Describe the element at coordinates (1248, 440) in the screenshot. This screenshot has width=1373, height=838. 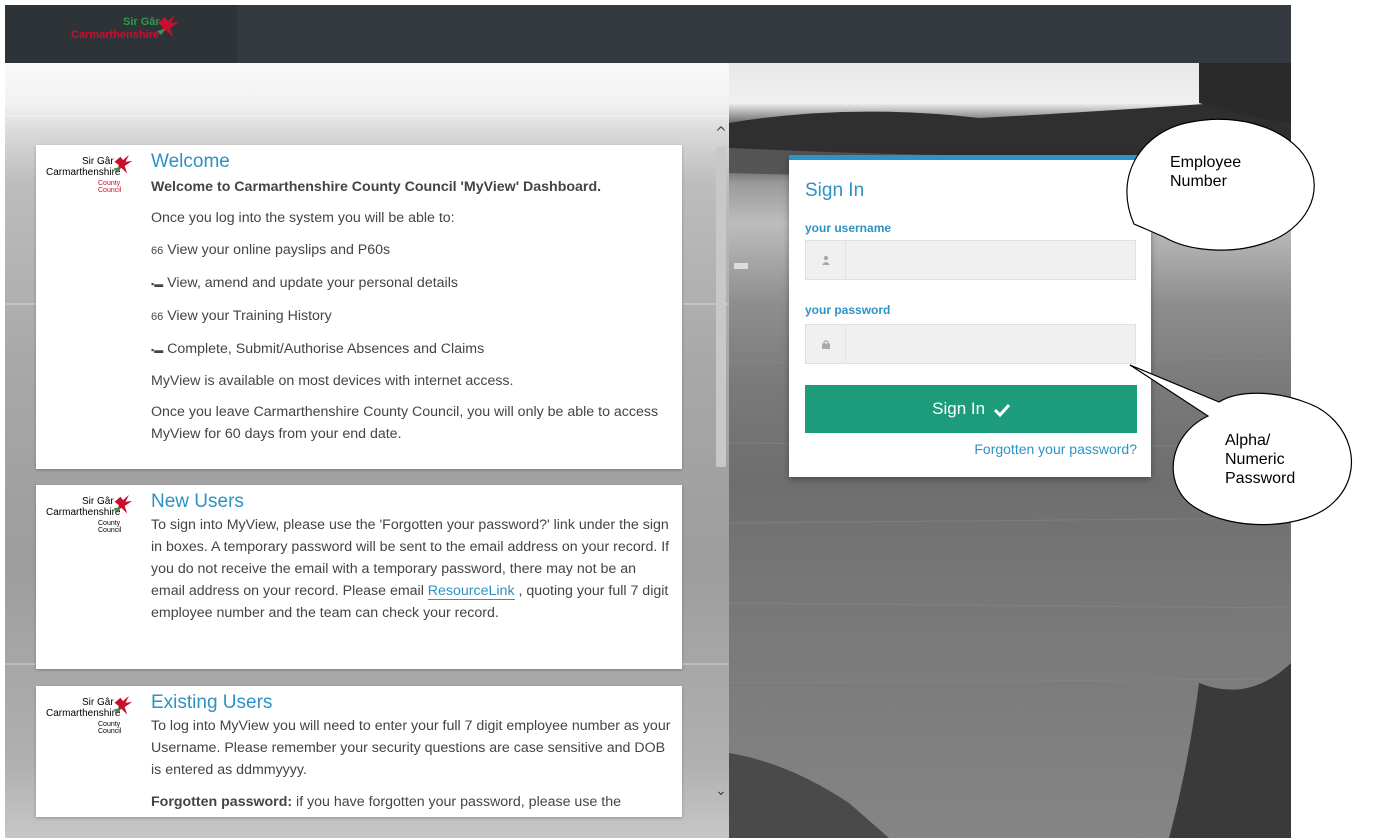
I see `callout-password-line: Alpha/` at that location.